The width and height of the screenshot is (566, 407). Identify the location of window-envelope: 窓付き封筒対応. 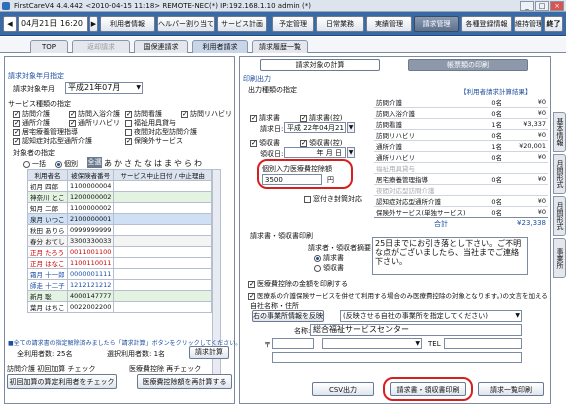
(333, 199).